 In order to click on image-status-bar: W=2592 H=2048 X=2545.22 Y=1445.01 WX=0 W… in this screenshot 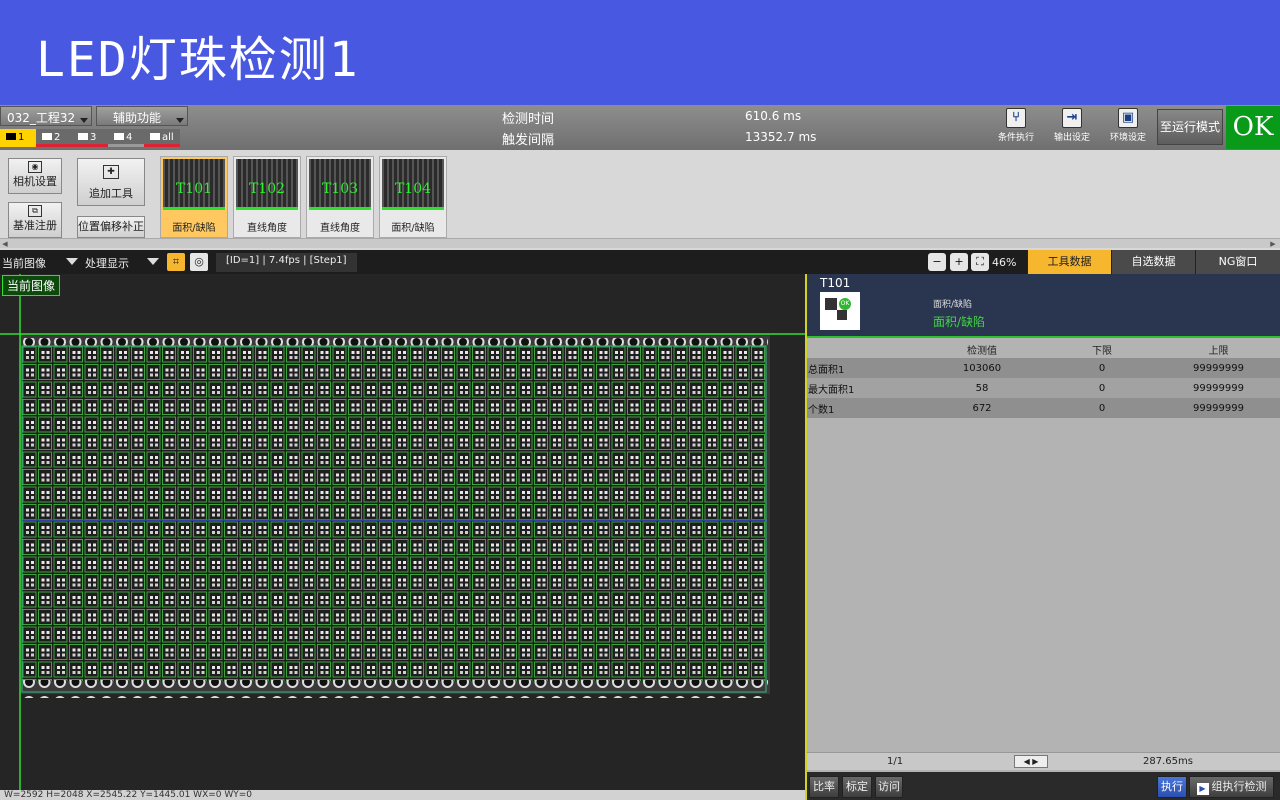, I will do `click(402, 795)`.